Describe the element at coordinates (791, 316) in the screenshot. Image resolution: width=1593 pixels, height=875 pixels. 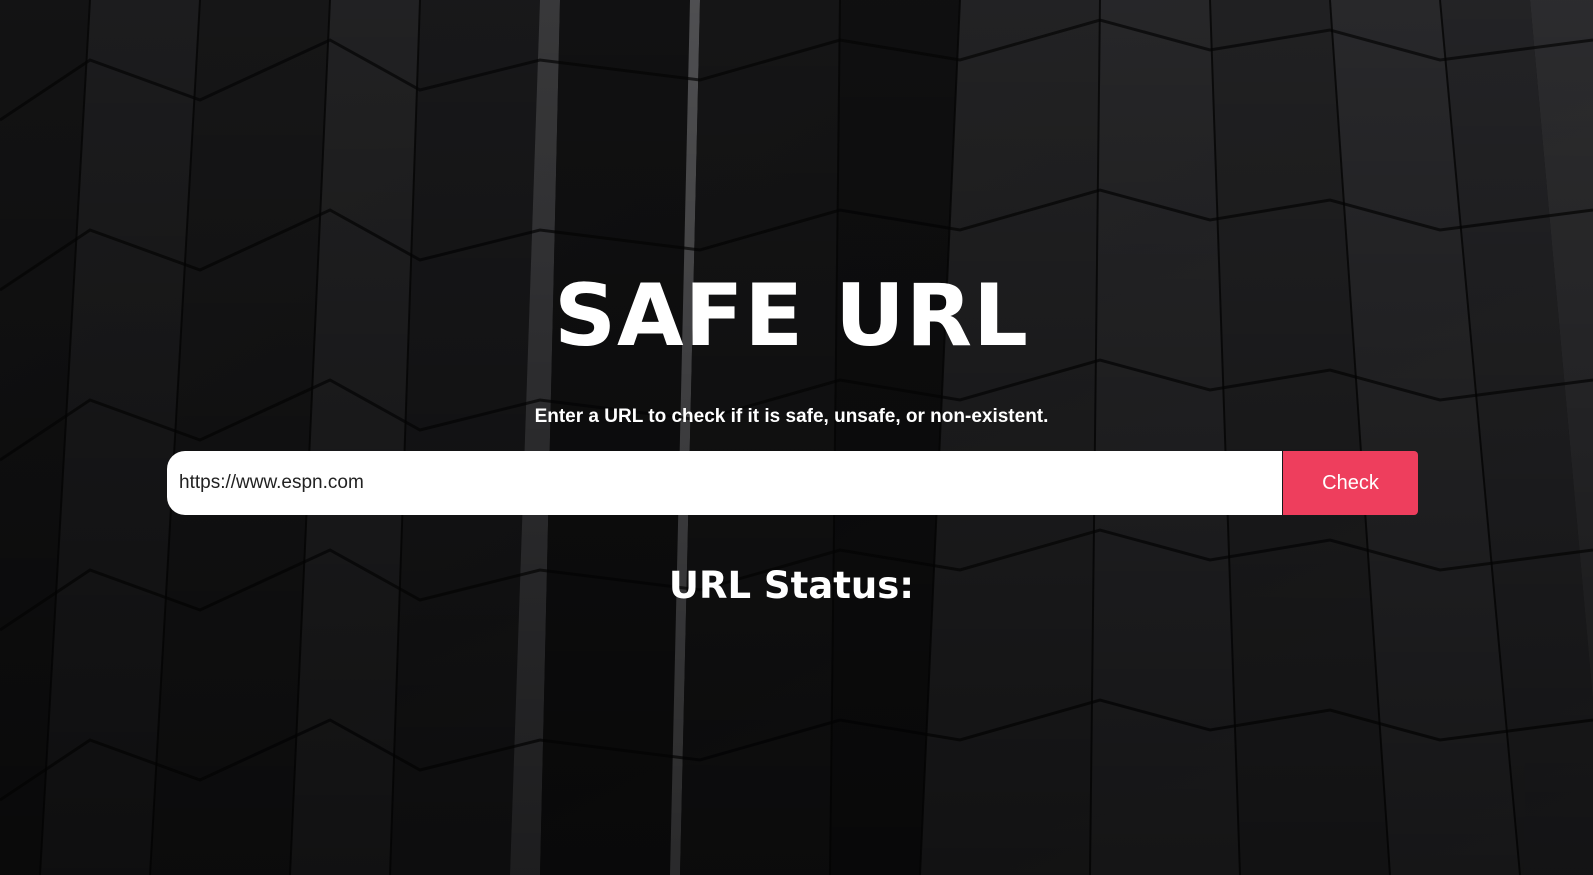
I see `page-title: SAFE URL` at that location.